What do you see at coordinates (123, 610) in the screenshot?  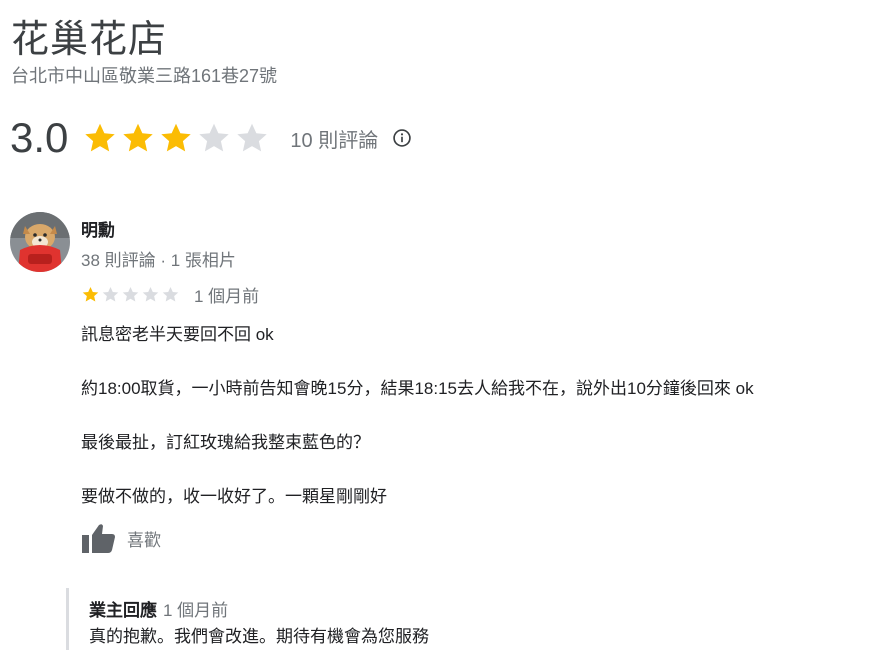 I see `owner-reply-title: 業主回應` at bounding box center [123, 610].